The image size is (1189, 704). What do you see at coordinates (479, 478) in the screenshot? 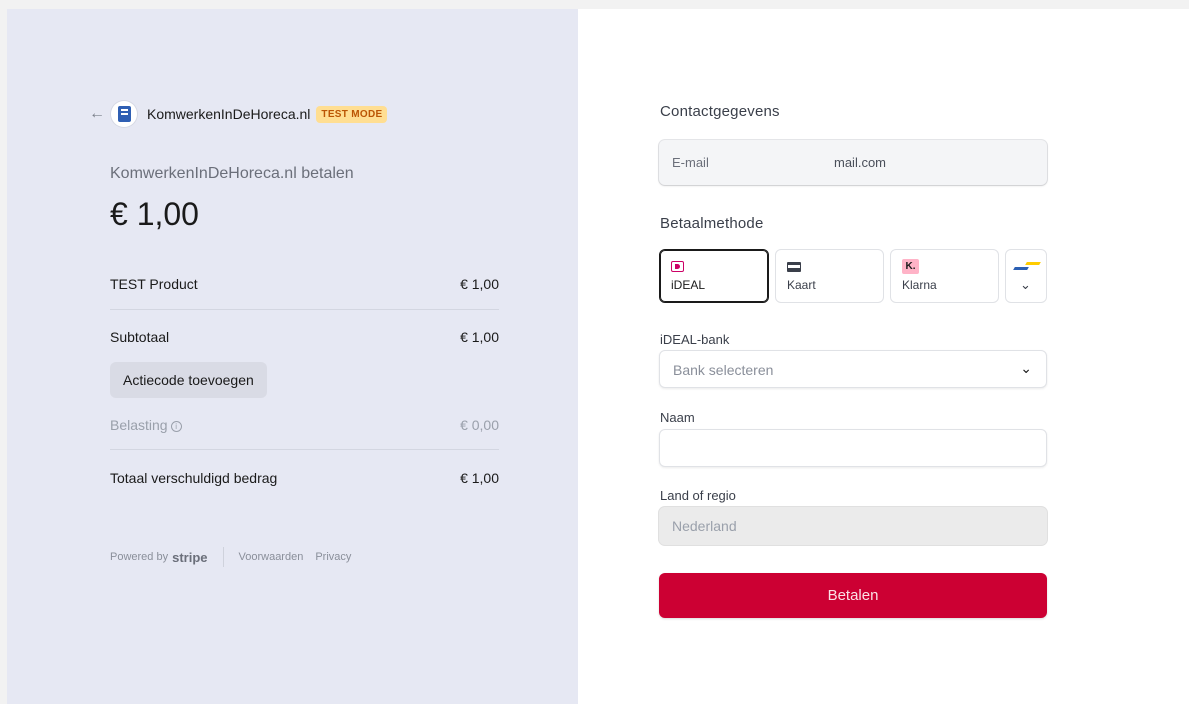
I see `total-value: € 1,00` at bounding box center [479, 478].